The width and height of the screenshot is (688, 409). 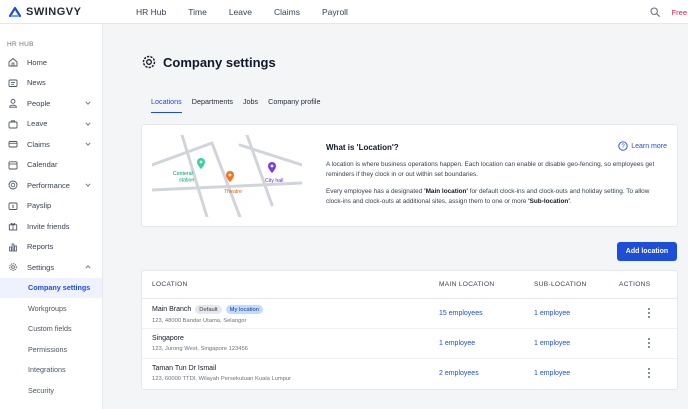 What do you see at coordinates (47, 370) in the screenshot?
I see `sidebar-sub-label: Integrations` at bounding box center [47, 370].